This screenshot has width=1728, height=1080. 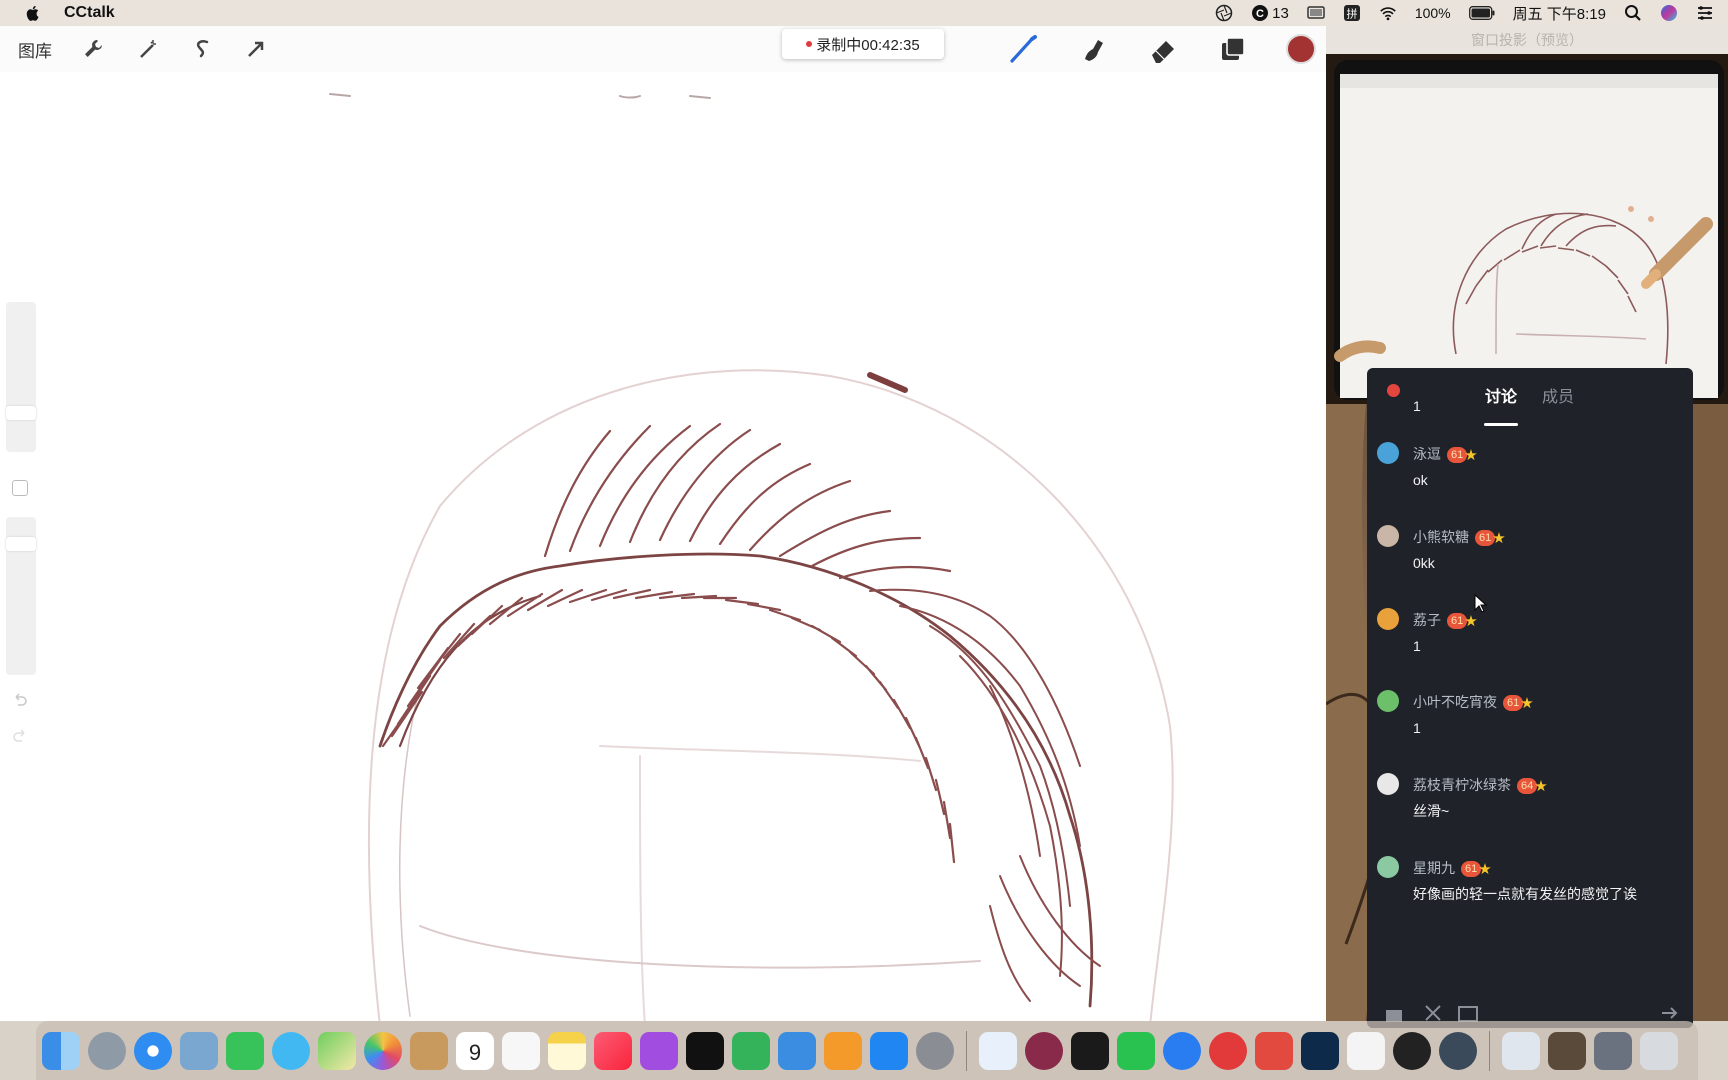 What do you see at coordinates (1224, 13) in the screenshot?
I see `aperture-icon` at bounding box center [1224, 13].